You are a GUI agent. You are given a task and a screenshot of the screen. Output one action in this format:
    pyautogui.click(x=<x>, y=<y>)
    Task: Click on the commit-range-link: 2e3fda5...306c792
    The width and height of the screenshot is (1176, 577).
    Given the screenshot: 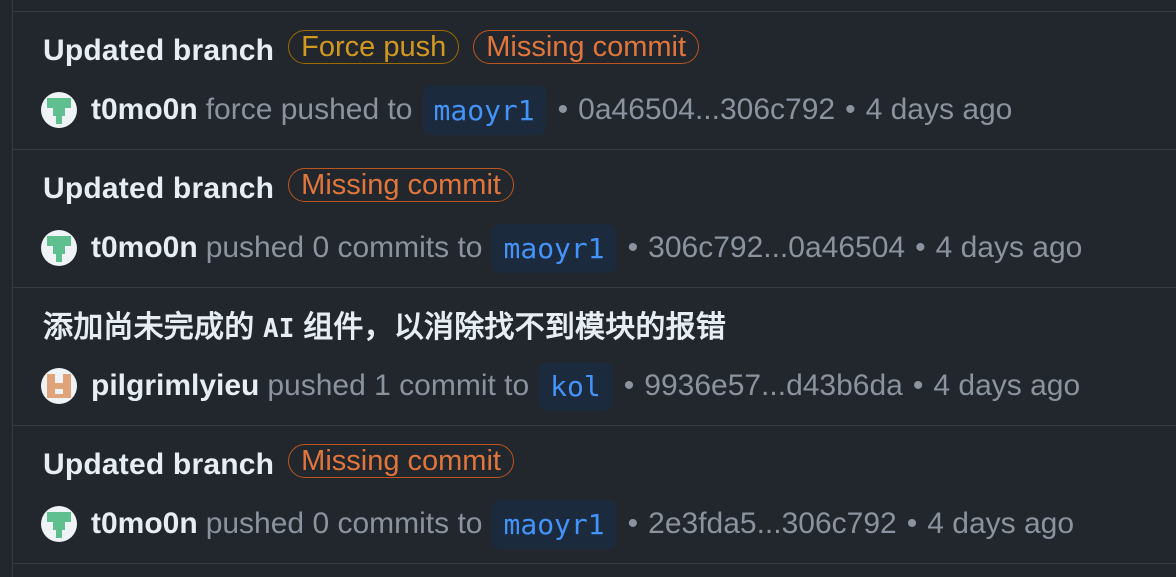 What is the action you would take?
    pyautogui.click(x=772, y=524)
    